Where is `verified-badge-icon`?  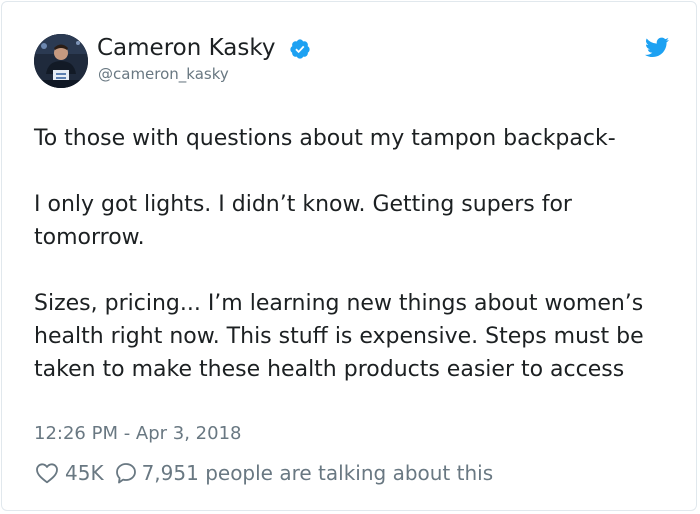 verified-badge-icon is located at coordinates (300, 49).